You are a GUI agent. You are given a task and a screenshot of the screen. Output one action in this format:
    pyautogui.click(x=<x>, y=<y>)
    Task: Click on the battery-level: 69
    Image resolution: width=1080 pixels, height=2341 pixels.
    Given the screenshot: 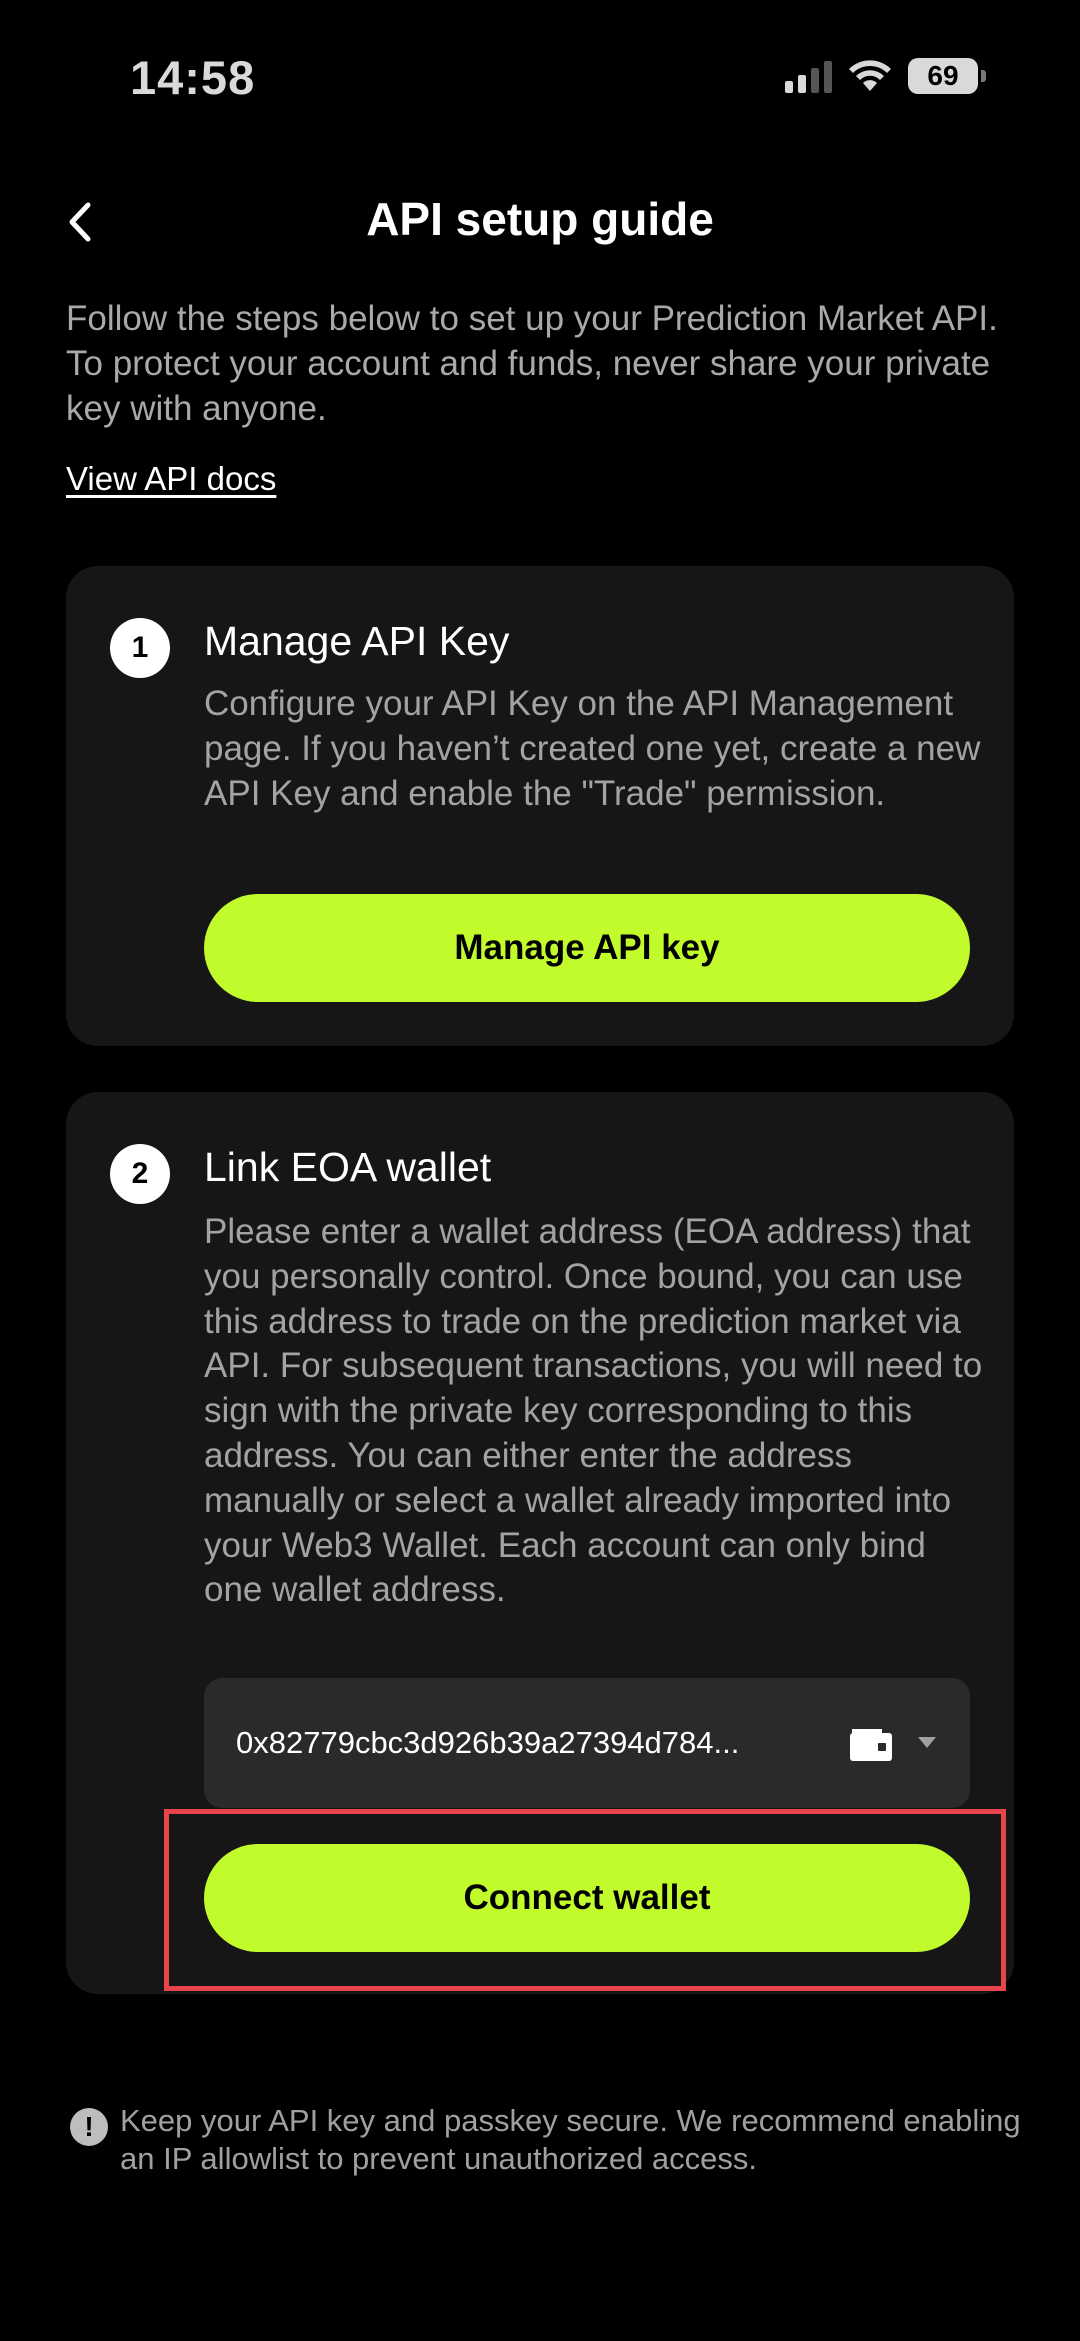 What is the action you would take?
    pyautogui.click(x=943, y=76)
    